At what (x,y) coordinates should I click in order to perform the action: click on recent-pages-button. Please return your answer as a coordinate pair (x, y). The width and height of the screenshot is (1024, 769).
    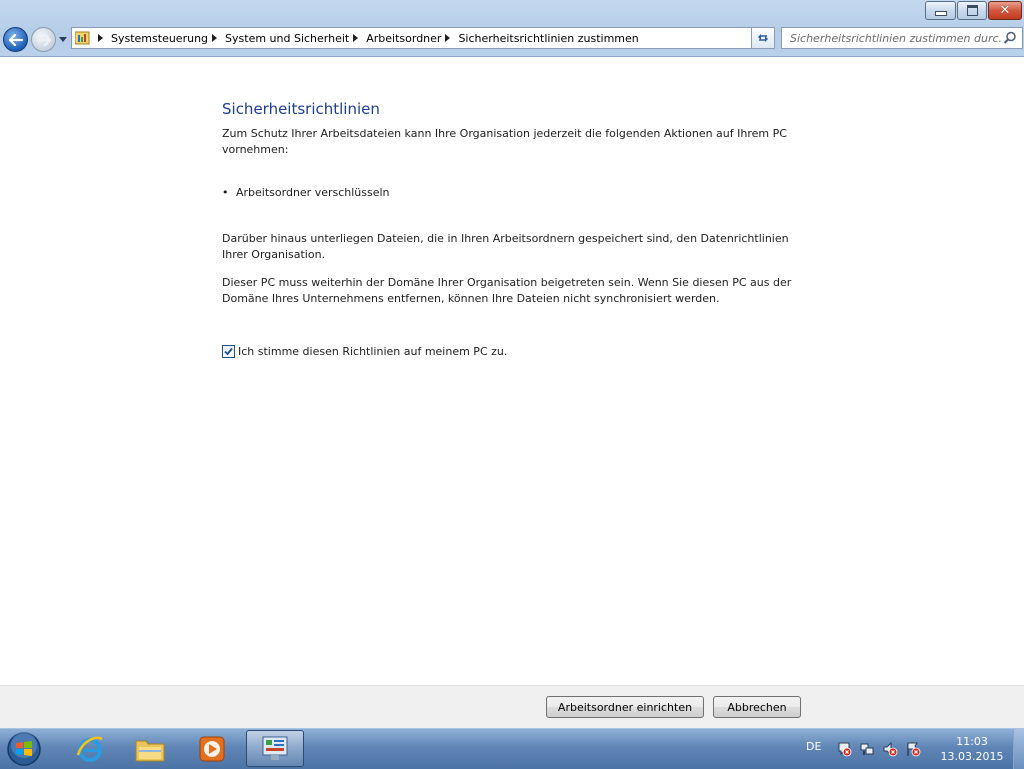
    Looking at the image, I should click on (63, 39).